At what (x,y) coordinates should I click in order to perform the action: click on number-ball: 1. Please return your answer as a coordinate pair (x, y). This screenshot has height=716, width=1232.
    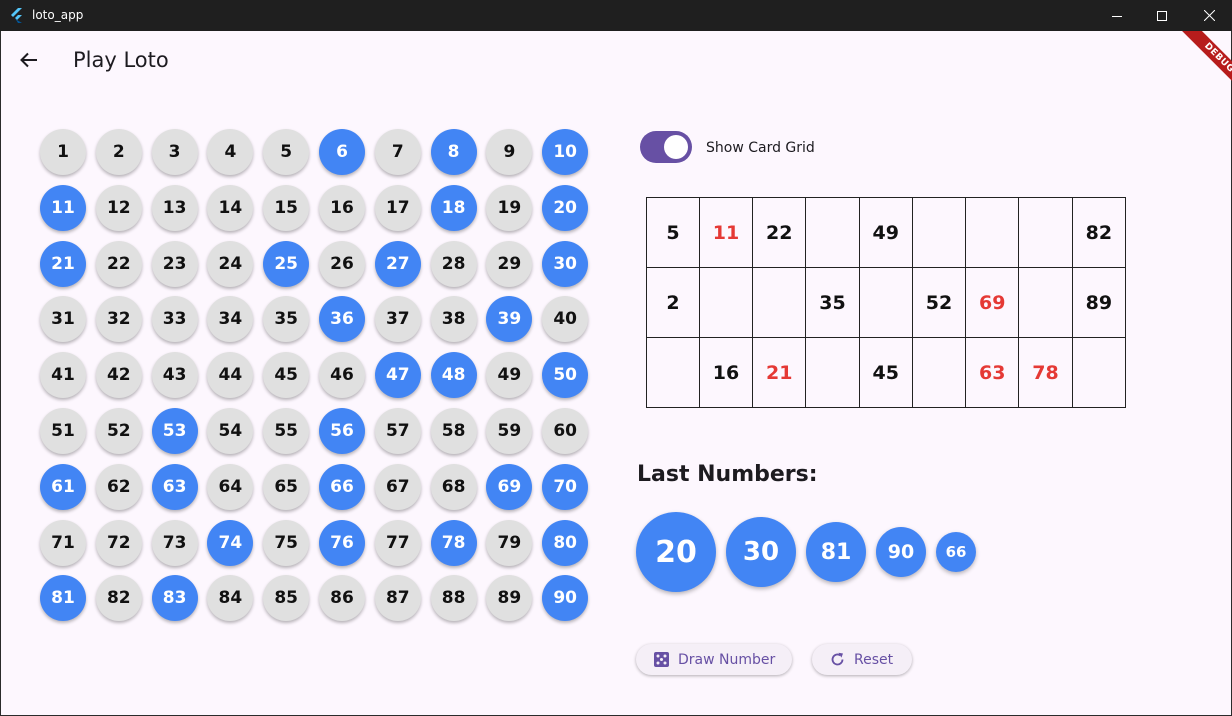
    Looking at the image, I should click on (63, 152).